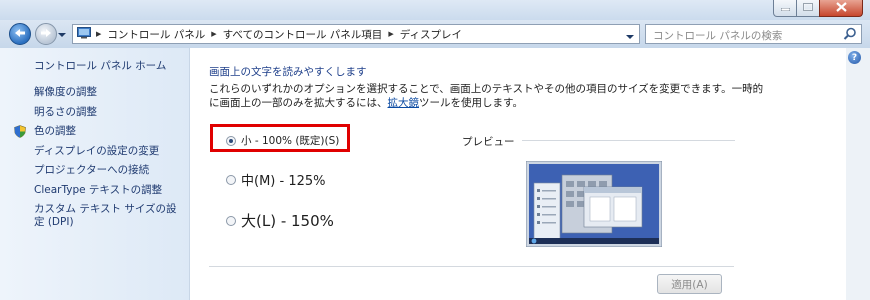 This screenshot has height=300, width=870. I want to click on close-icon, so click(841, 8).